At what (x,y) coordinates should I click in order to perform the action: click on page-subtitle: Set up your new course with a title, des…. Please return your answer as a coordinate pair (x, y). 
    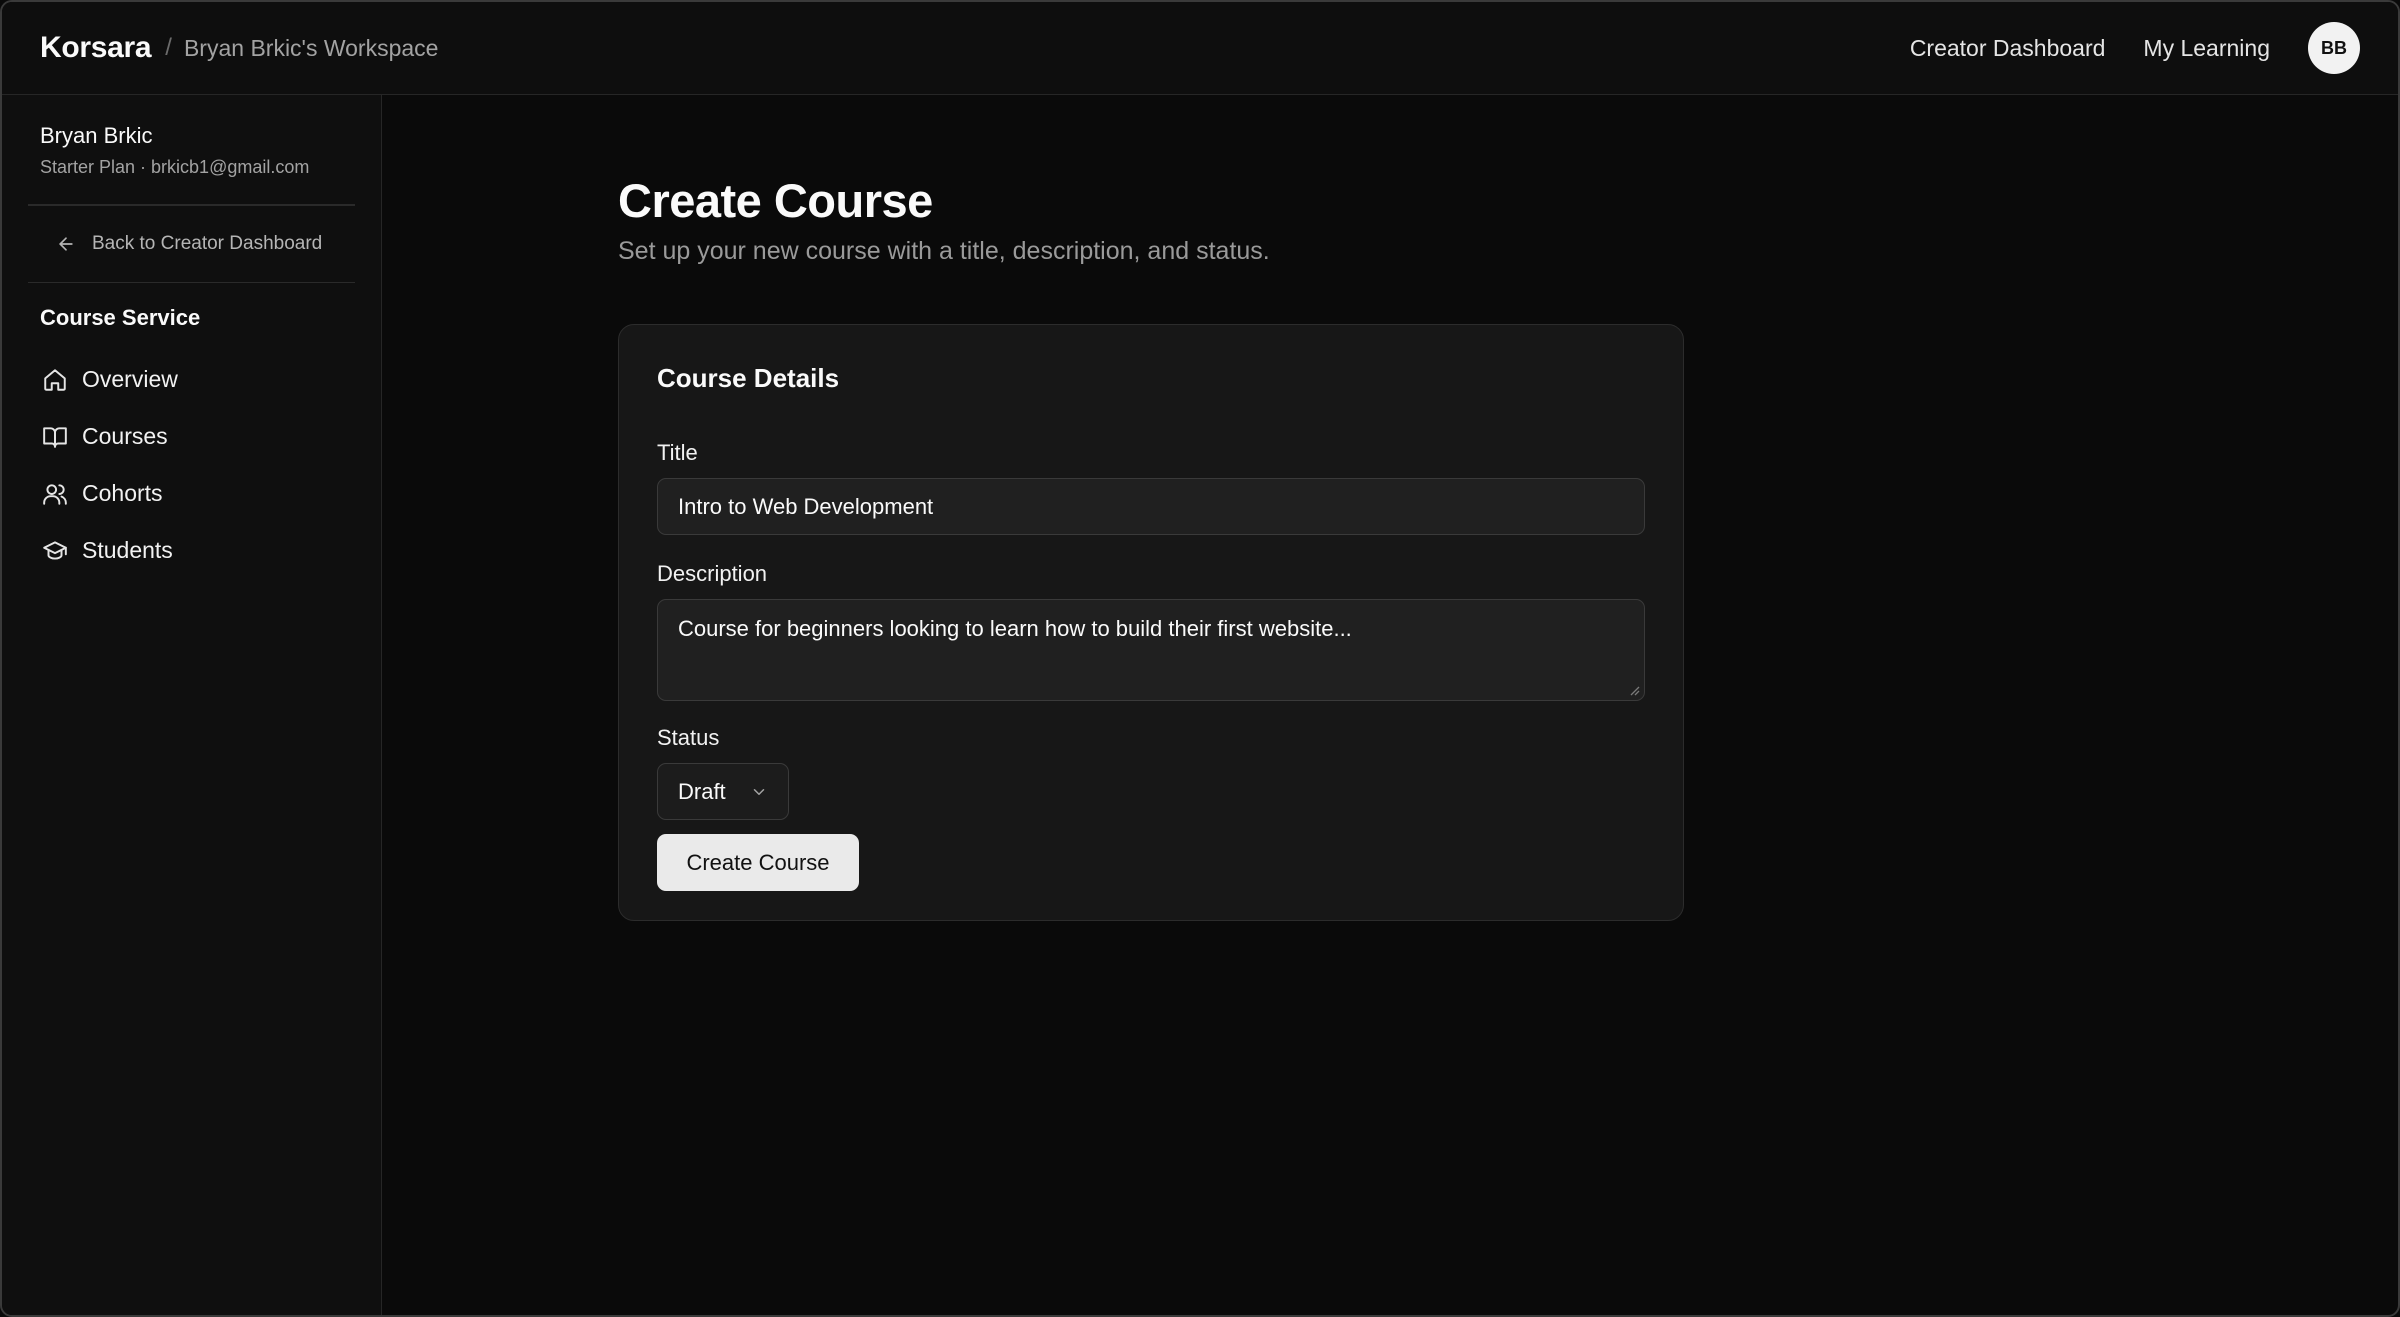
    Looking at the image, I should click on (944, 251).